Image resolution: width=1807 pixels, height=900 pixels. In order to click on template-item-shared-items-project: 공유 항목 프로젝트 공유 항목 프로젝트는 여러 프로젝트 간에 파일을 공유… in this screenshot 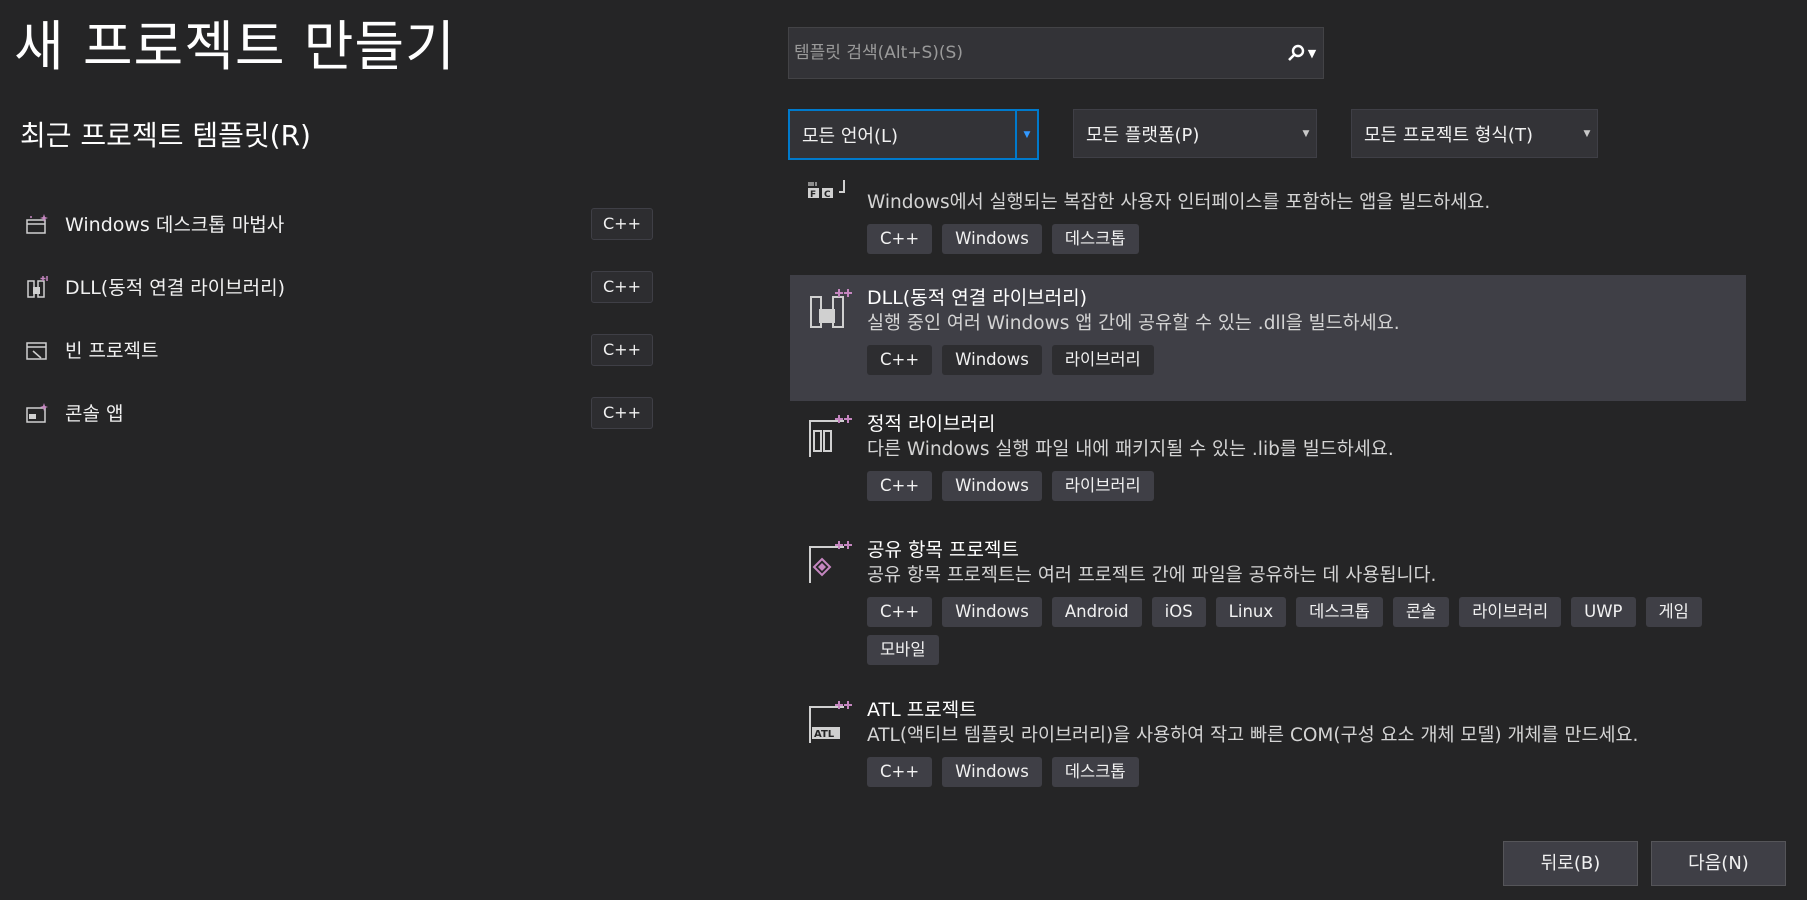, I will do `click(1268, 607)`.